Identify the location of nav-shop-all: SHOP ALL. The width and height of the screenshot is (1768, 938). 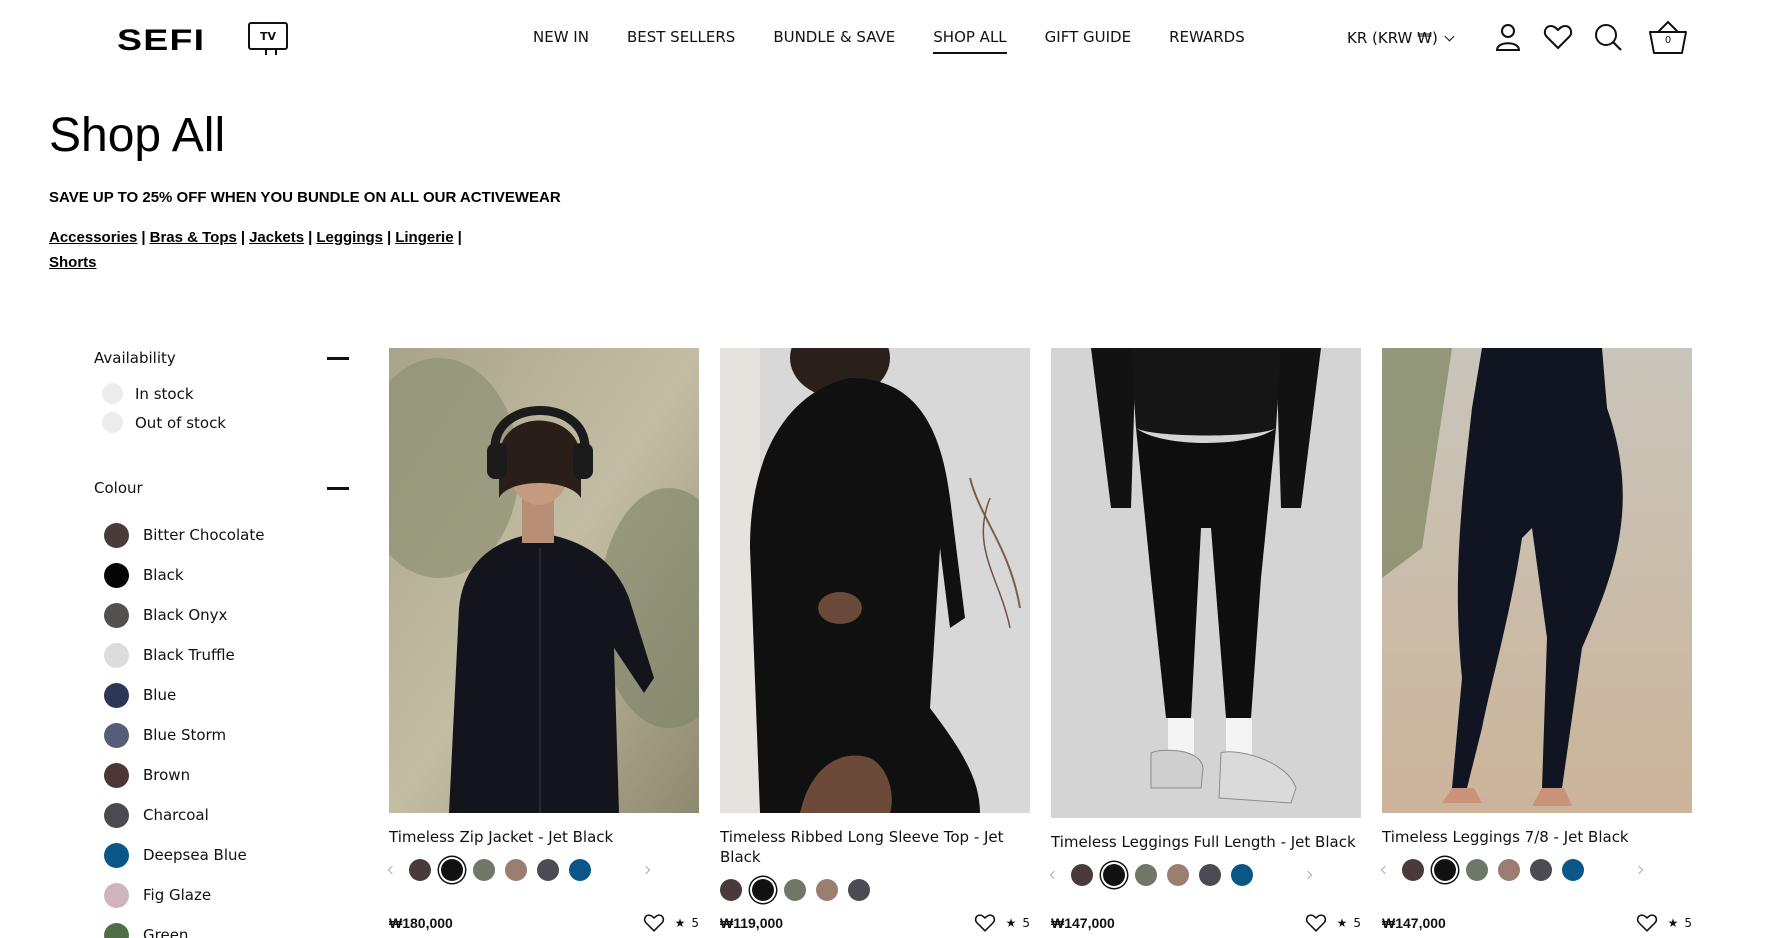
(970, 41).